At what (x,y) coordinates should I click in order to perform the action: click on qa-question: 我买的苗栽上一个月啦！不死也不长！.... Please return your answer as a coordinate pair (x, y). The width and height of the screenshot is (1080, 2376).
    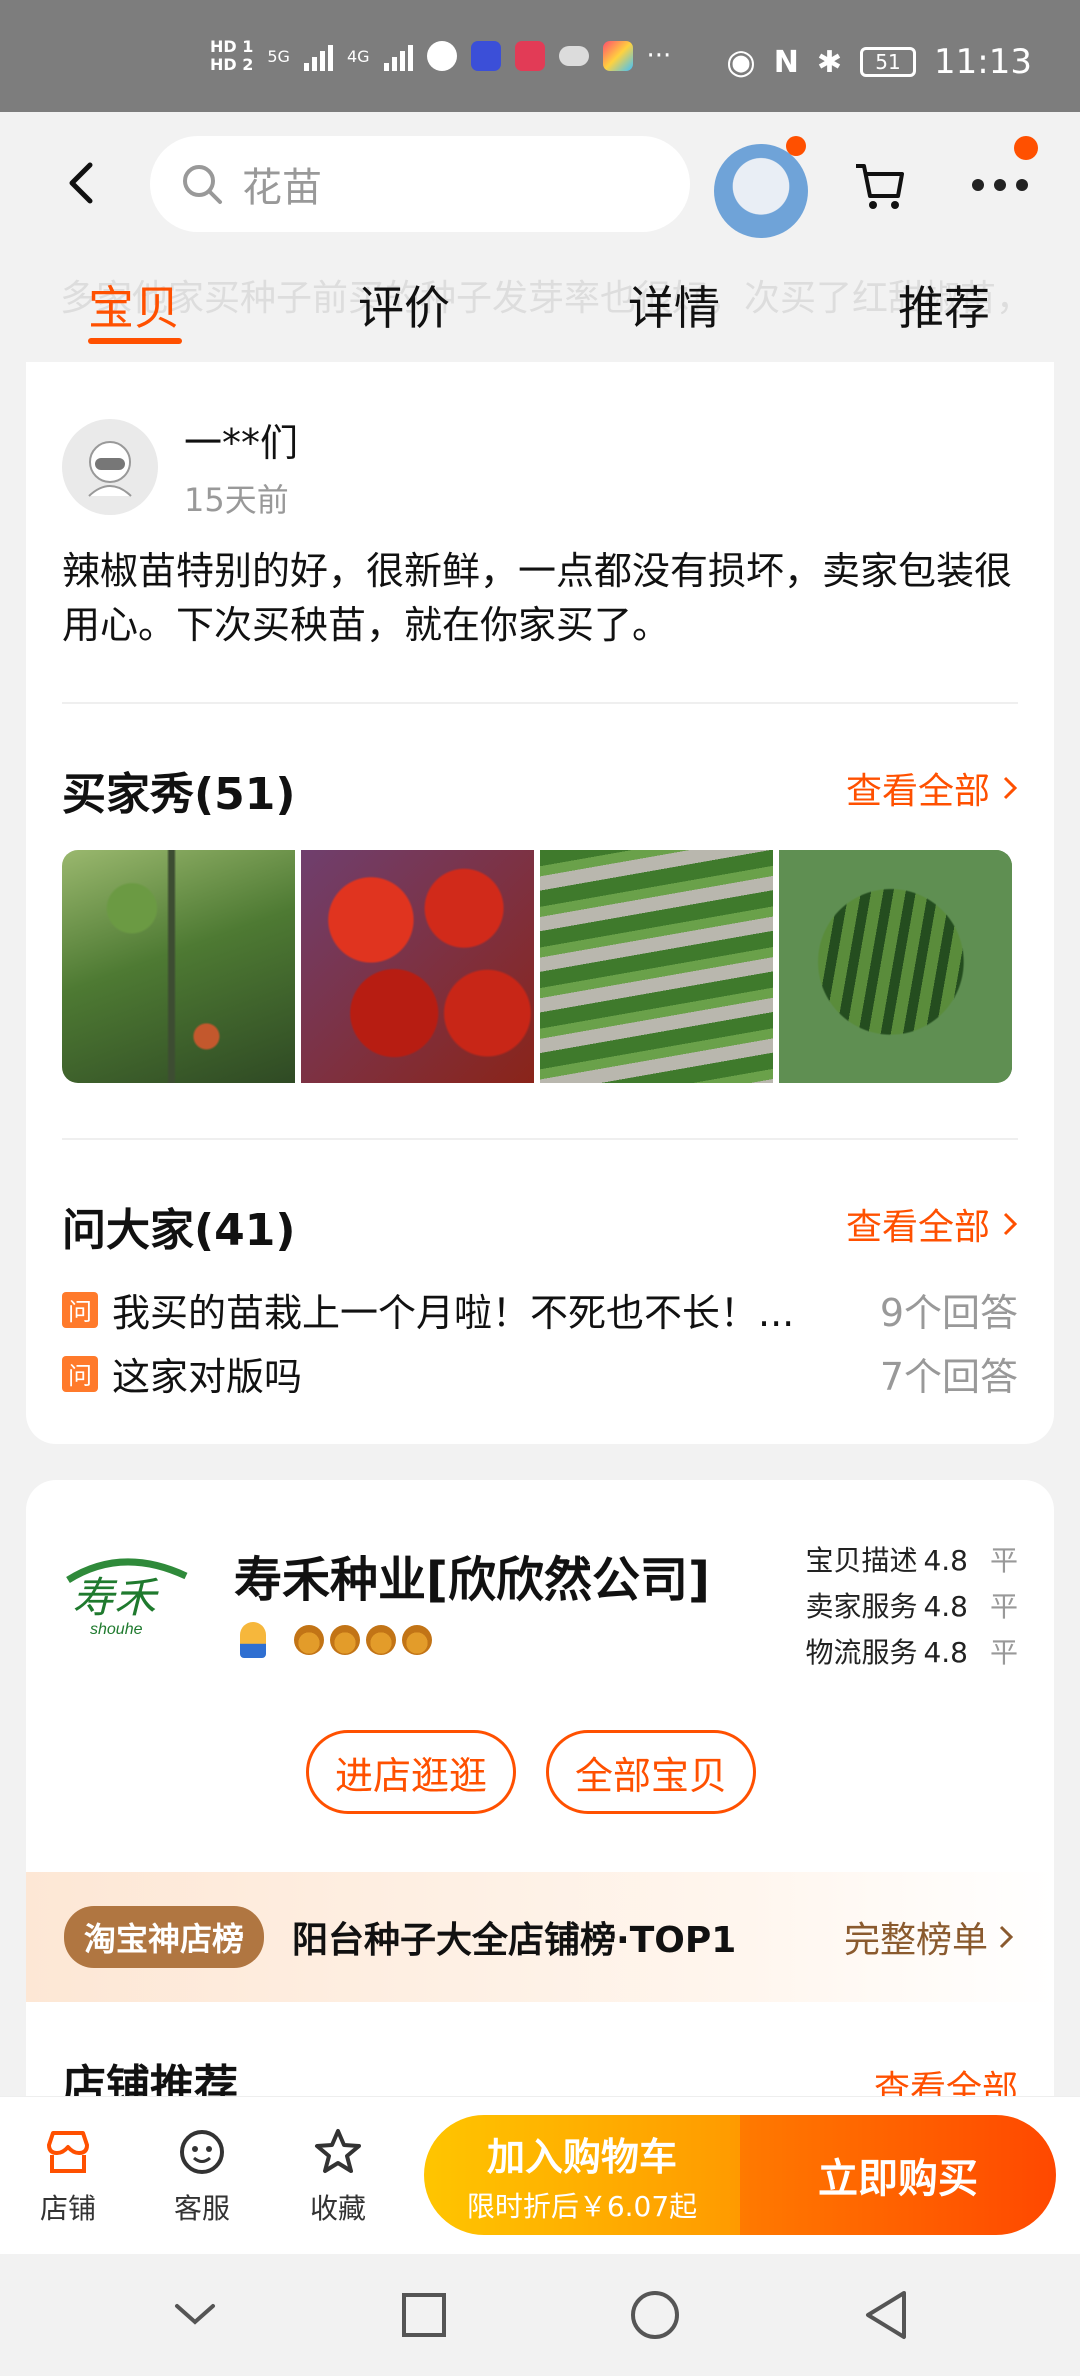
    Looking at the image, I should click on (453, 1313).